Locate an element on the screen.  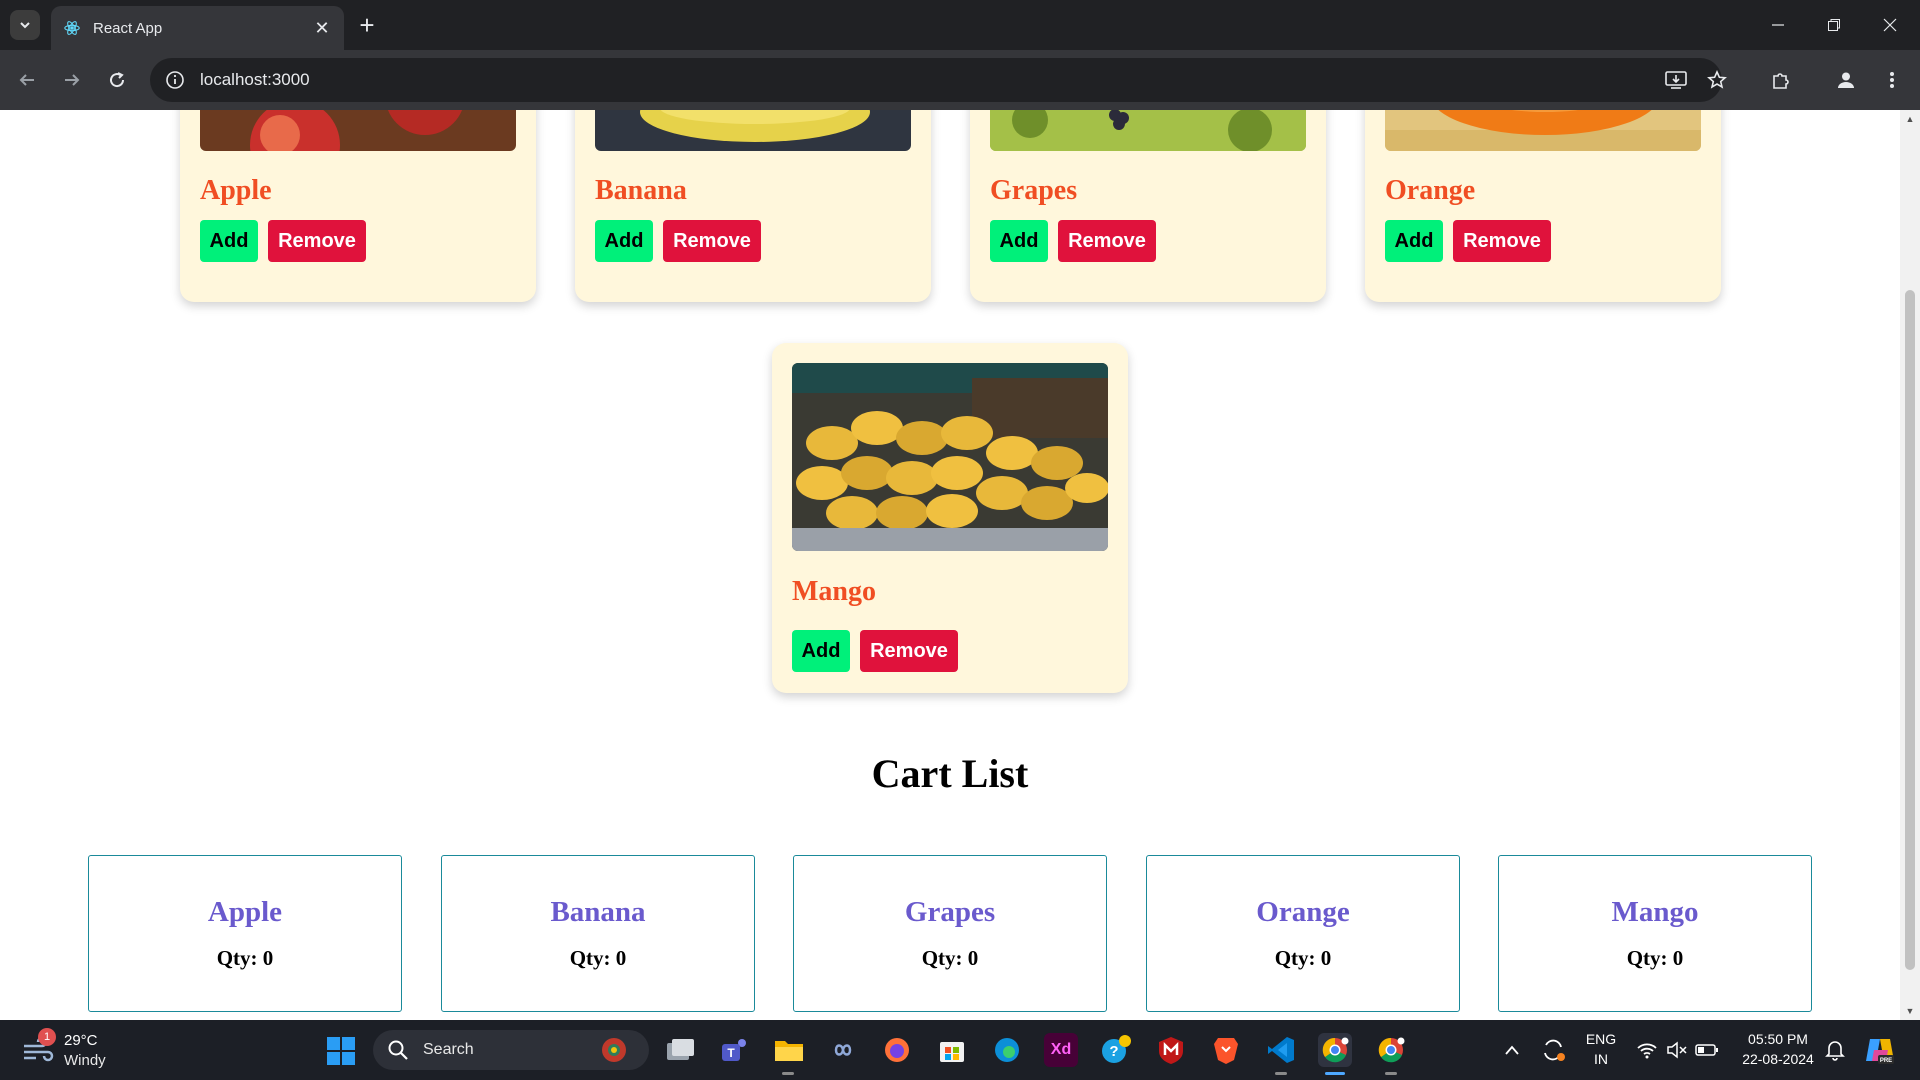
cart-item-name: Orange is located at coordinates (1303, 912).